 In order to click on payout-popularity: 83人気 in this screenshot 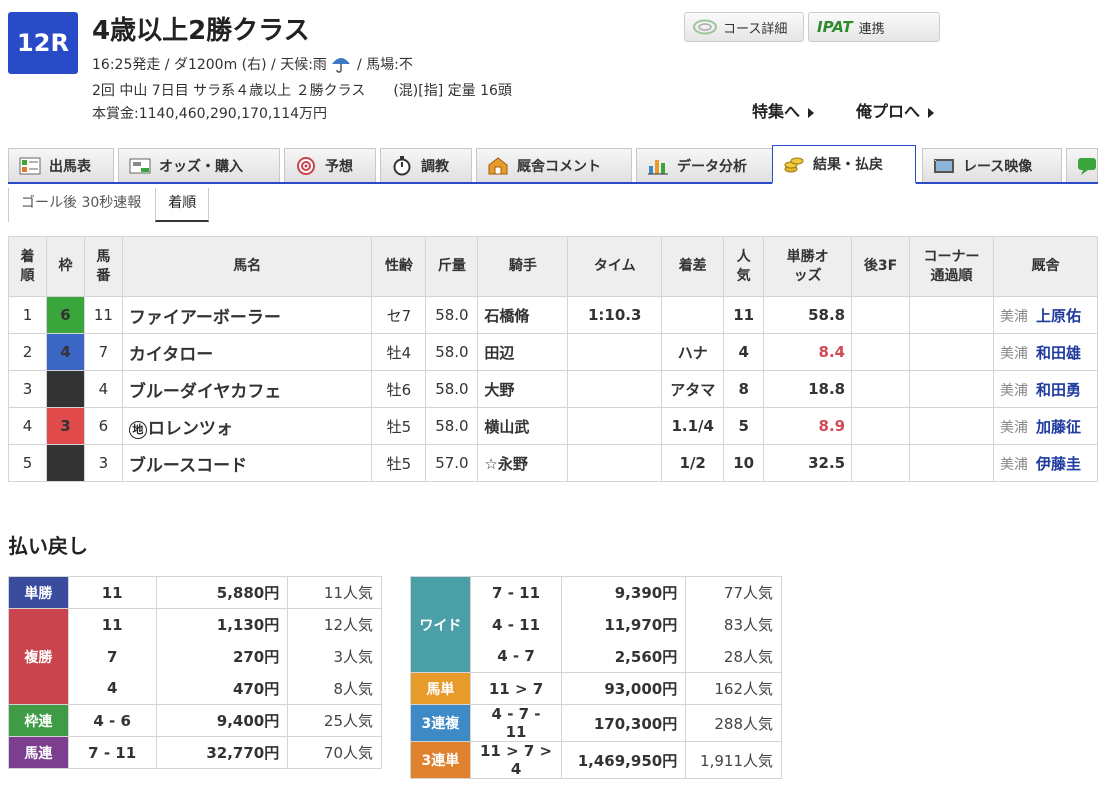, I will do `click(733, 624)`.